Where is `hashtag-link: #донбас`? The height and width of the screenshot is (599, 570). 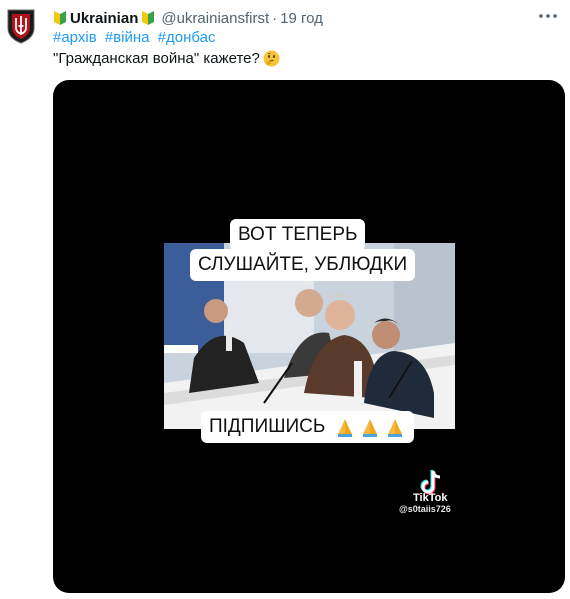 hashtag-link: #донбас is located at coordinates (187, 37).